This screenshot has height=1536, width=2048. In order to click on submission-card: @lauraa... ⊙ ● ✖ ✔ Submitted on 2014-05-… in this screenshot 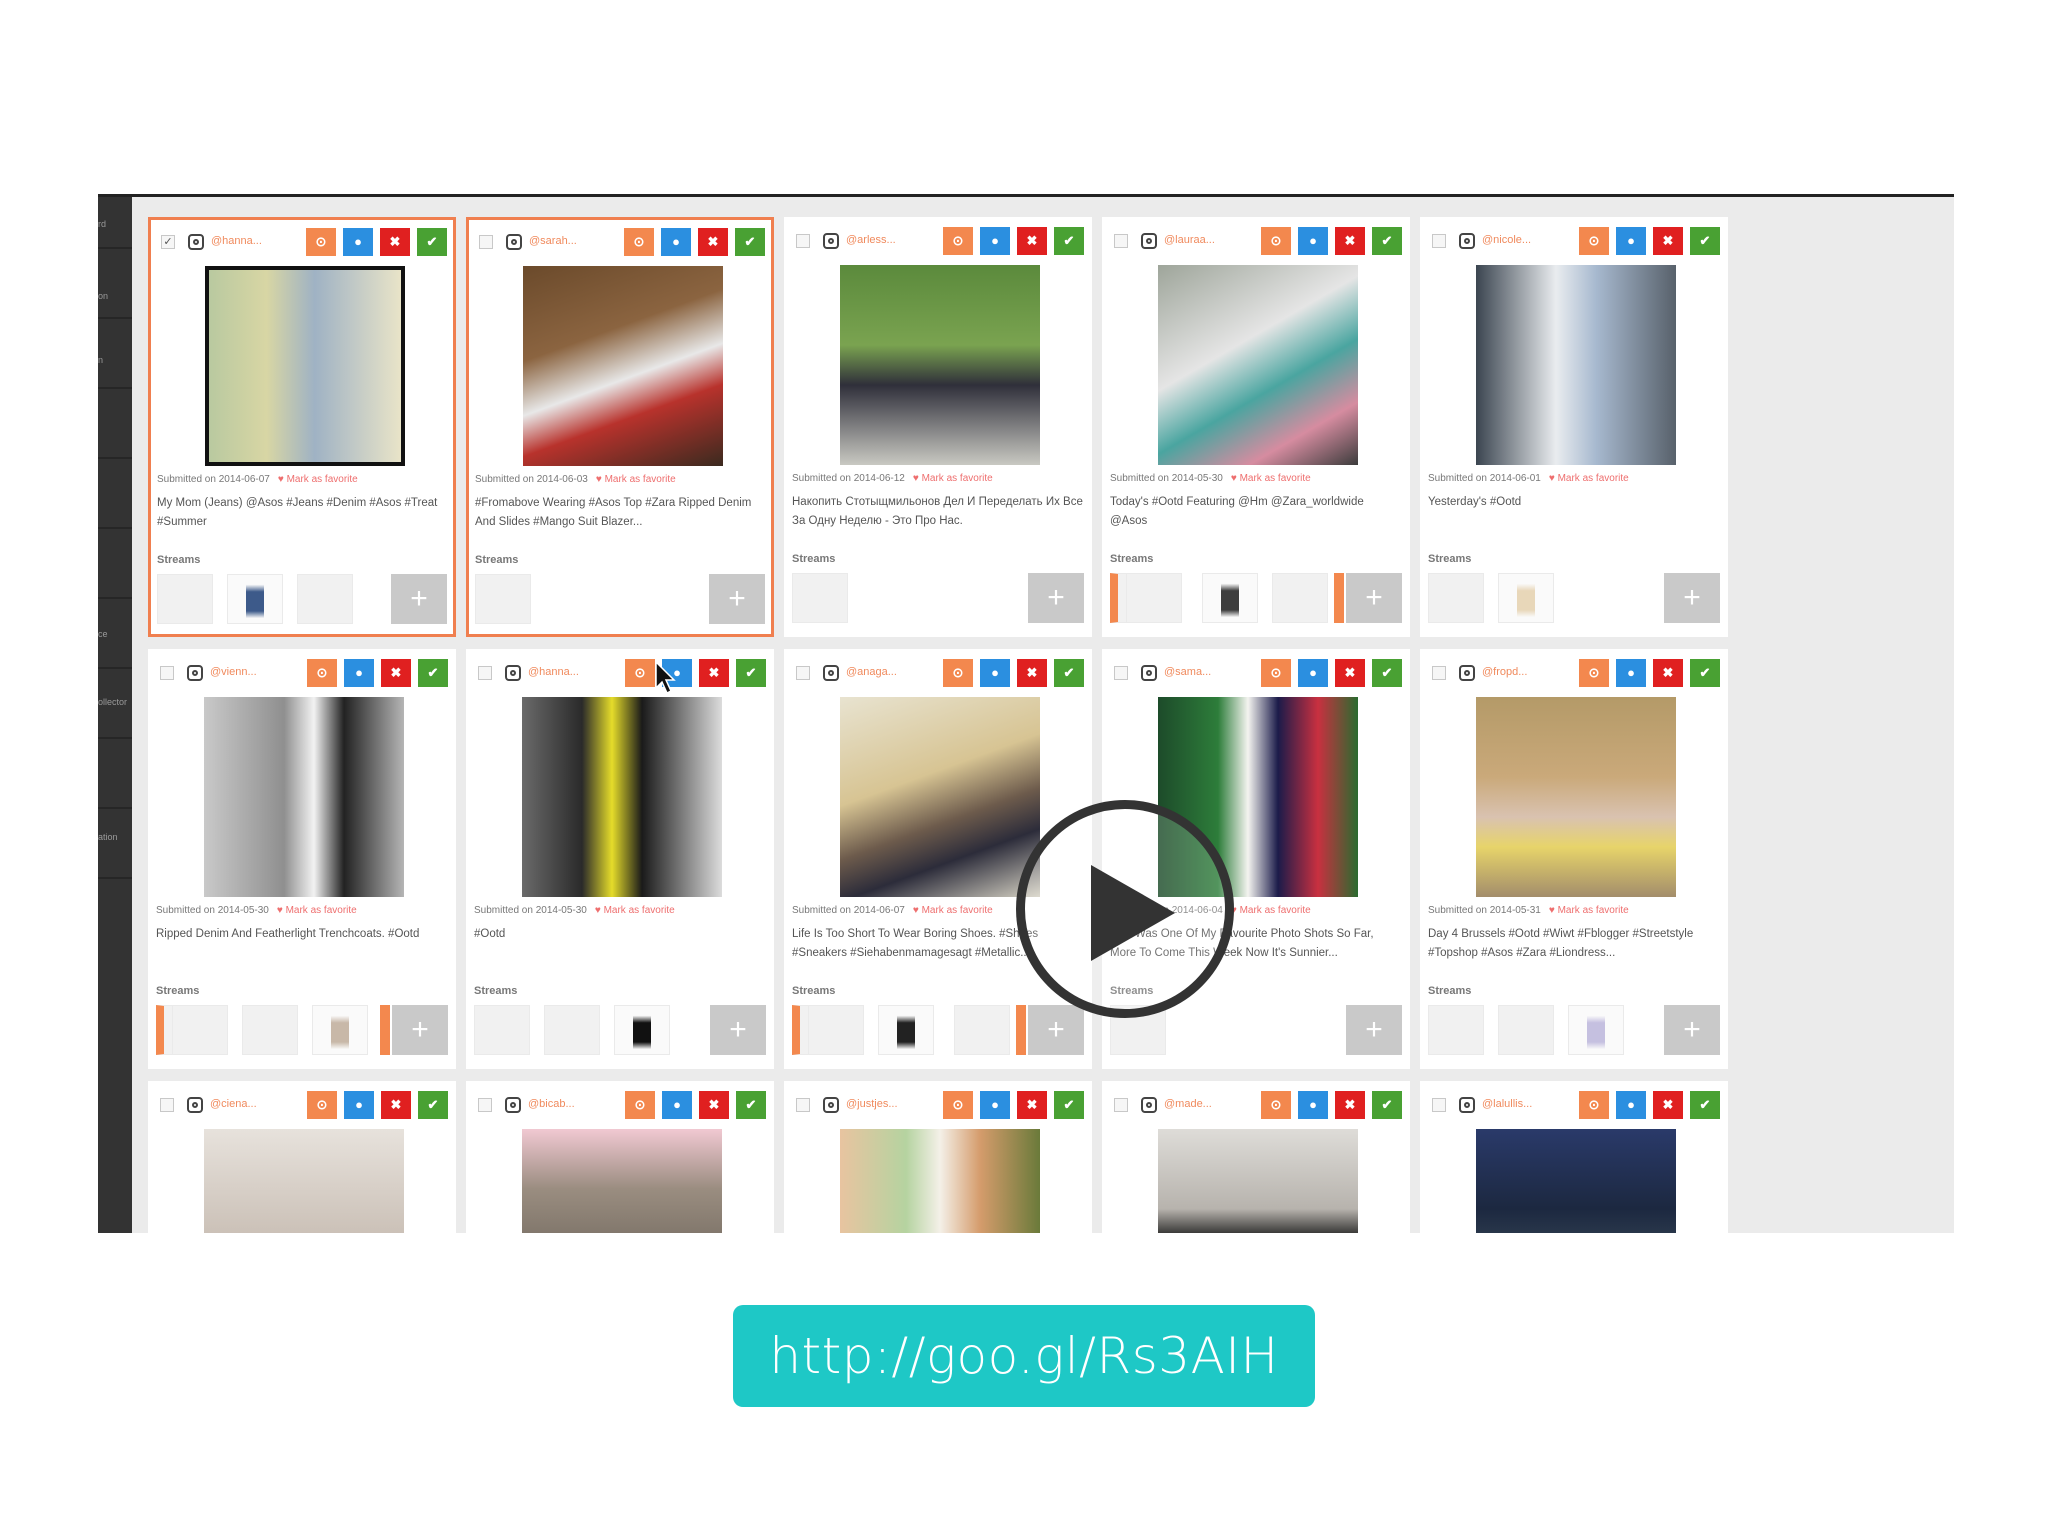, I will do `click(1256, 427)`.